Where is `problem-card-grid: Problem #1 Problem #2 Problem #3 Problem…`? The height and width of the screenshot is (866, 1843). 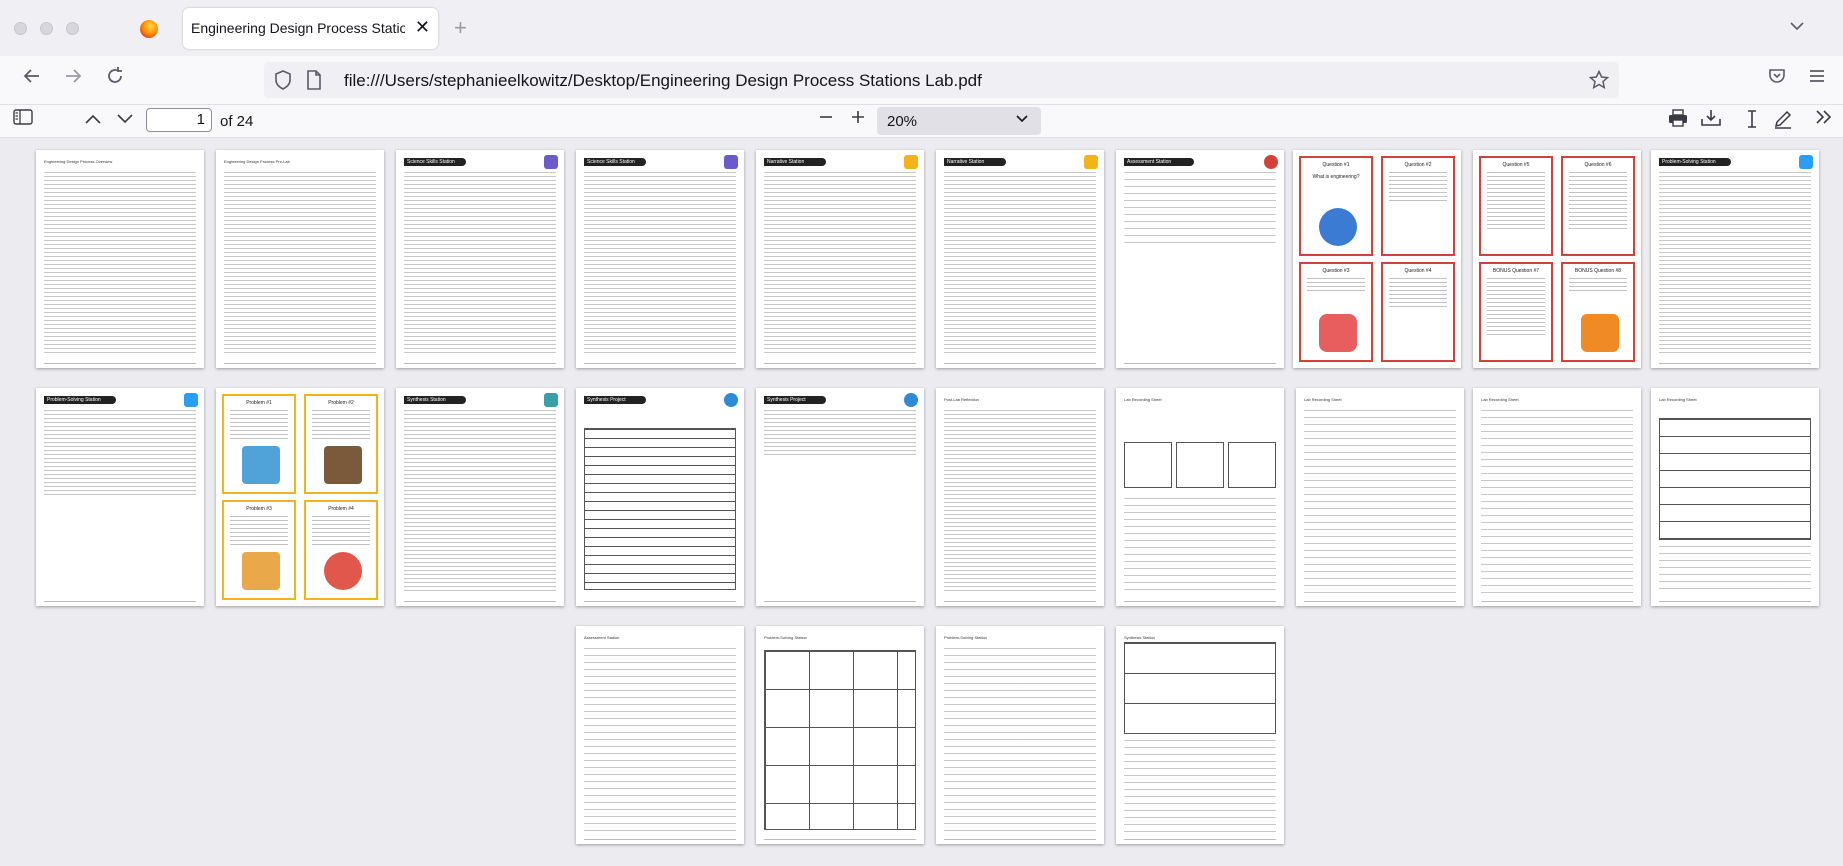
problem-card-grid: Problem #1 Problem #2 Problem #3 Problem… is located at coordinates (300, 497).